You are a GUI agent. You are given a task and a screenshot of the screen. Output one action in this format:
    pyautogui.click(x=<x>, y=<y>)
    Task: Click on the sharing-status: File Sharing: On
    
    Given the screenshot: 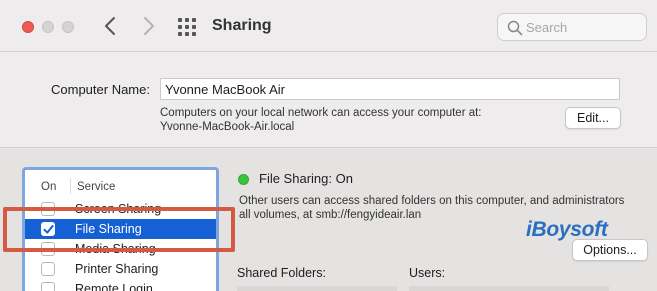 What is the action you would take?
    pyautogui.click(x=306, y=178)
    